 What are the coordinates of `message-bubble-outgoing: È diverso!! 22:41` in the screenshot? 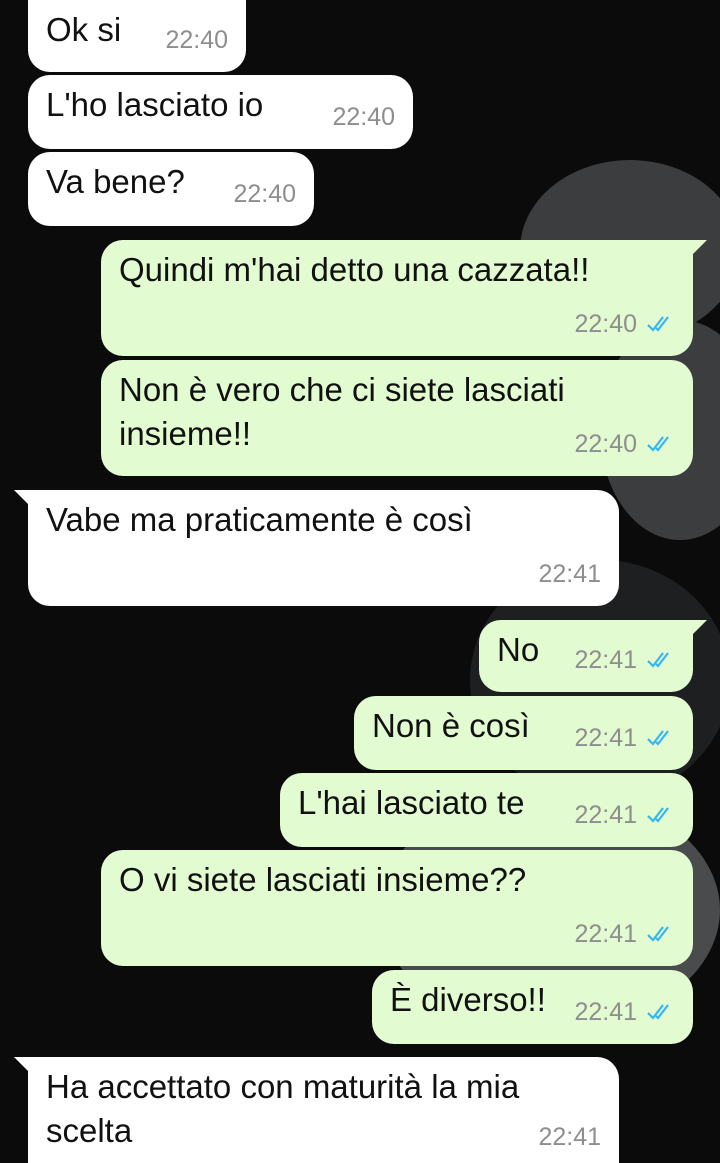 It's located at (532, 1007).